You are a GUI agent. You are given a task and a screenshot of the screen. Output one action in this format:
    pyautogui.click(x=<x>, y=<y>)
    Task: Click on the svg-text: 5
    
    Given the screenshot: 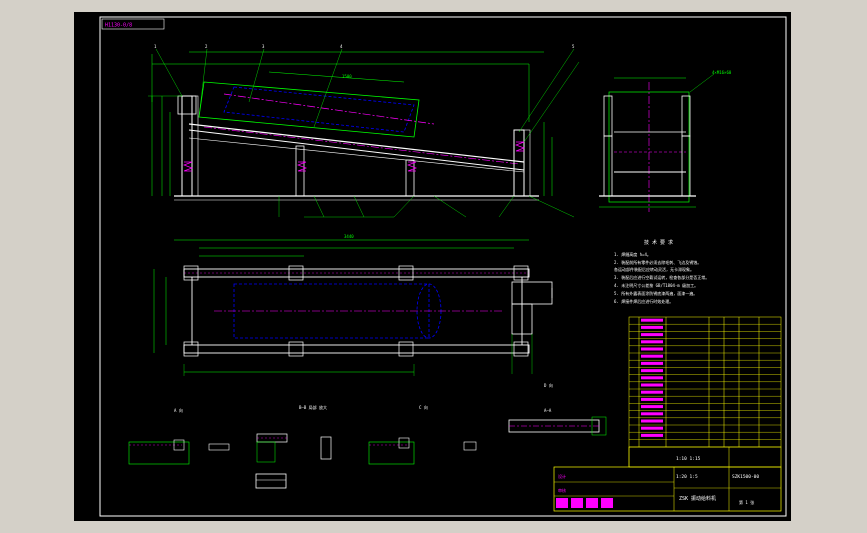 What is the action you would take?
    pyautogui.click(x=573, y=46)
    